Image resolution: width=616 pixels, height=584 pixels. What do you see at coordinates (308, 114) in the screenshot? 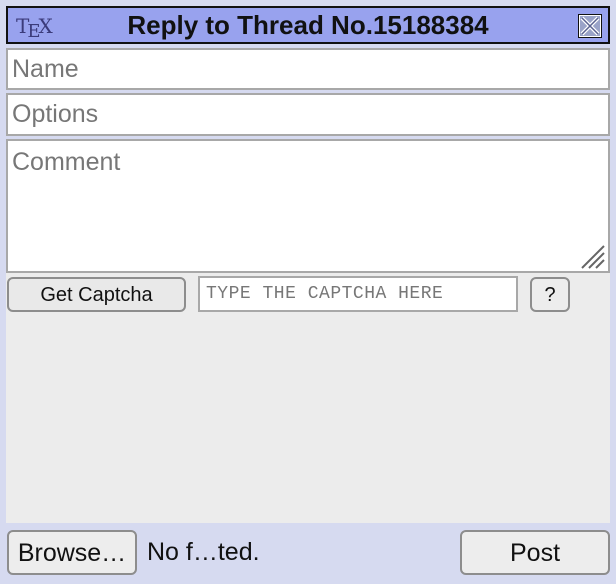
I see `options-field` at bounding box center [308, 114].